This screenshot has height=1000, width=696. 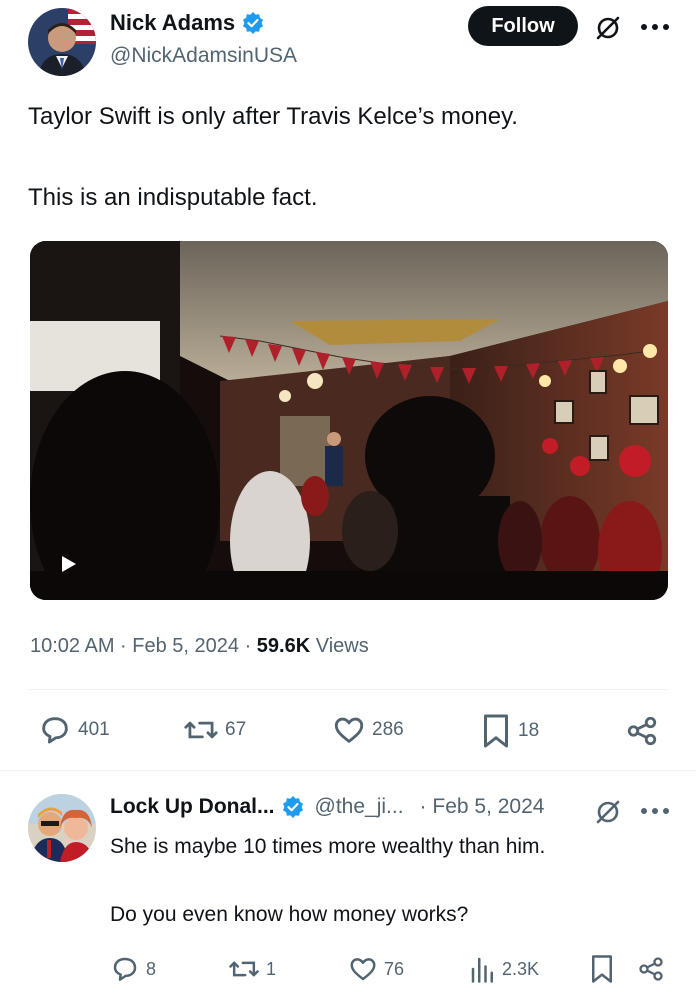 I want to click on reply-text-line2: Do you even know how money works?, so click(x=289, y=914).